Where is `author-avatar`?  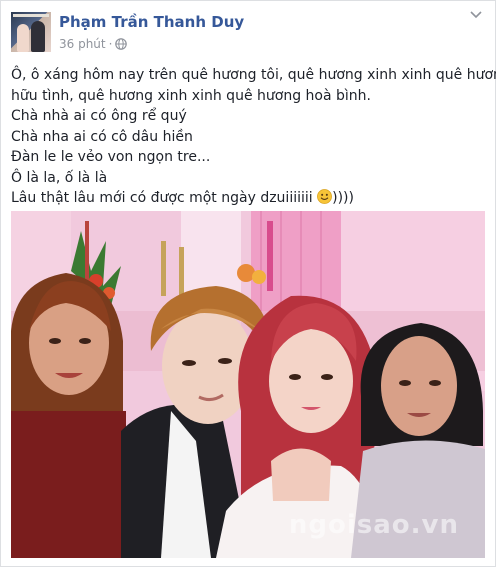
author-avatar is located at coordinates (31, 32).